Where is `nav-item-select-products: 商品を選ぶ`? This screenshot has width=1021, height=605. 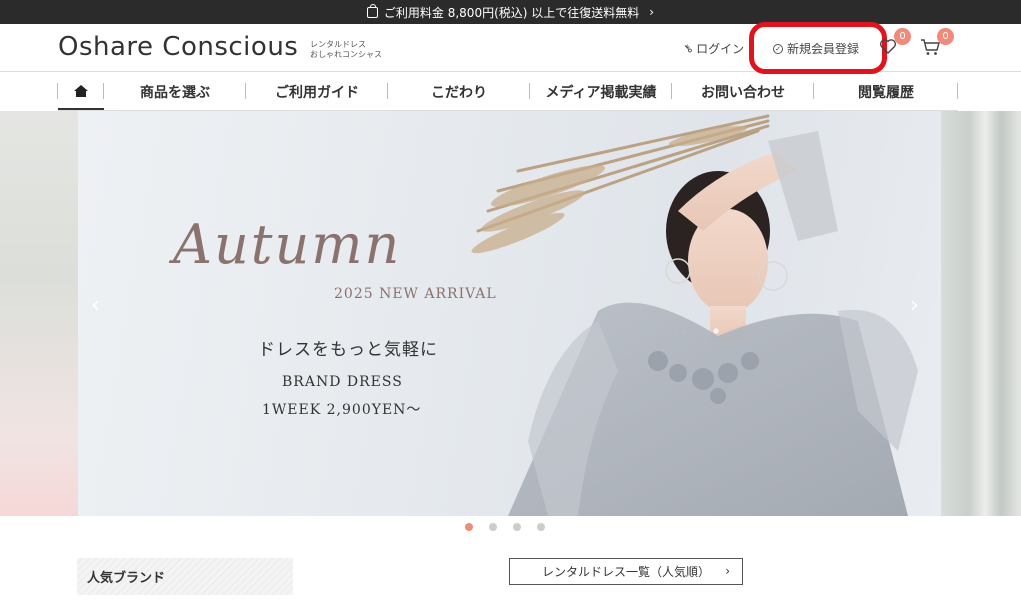
nav-item-select-products: 商品を選ぶ is located at coordinates (175, 91).